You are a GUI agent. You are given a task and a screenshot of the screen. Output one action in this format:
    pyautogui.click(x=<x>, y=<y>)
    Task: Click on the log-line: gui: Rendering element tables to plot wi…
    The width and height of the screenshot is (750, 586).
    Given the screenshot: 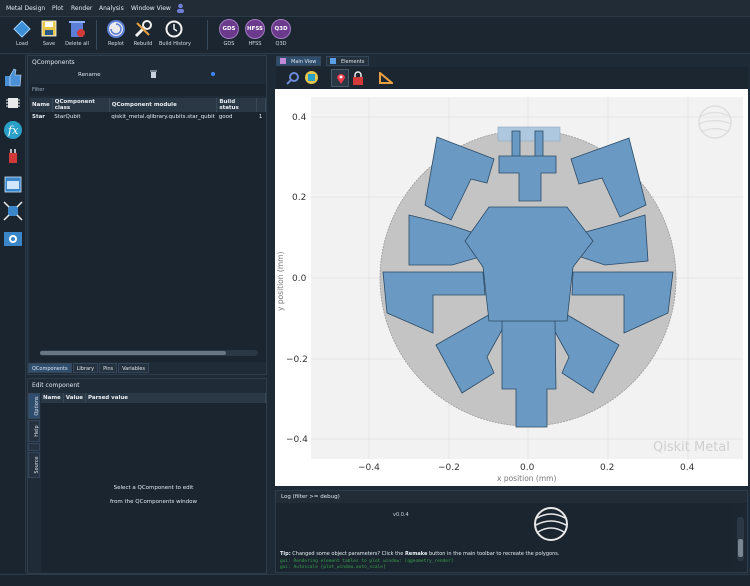 What is the action you would take?
    pyautogui.click(x=367, y=561)
    